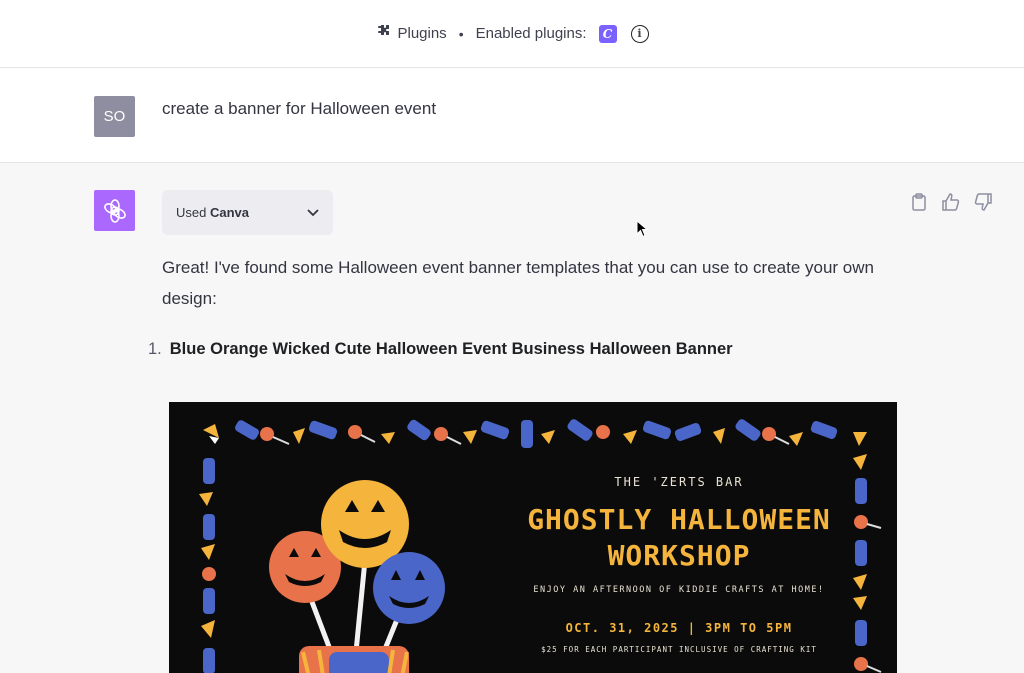  I want to click on user-message-text: create a banner for Halloween event, so click(299, 108).